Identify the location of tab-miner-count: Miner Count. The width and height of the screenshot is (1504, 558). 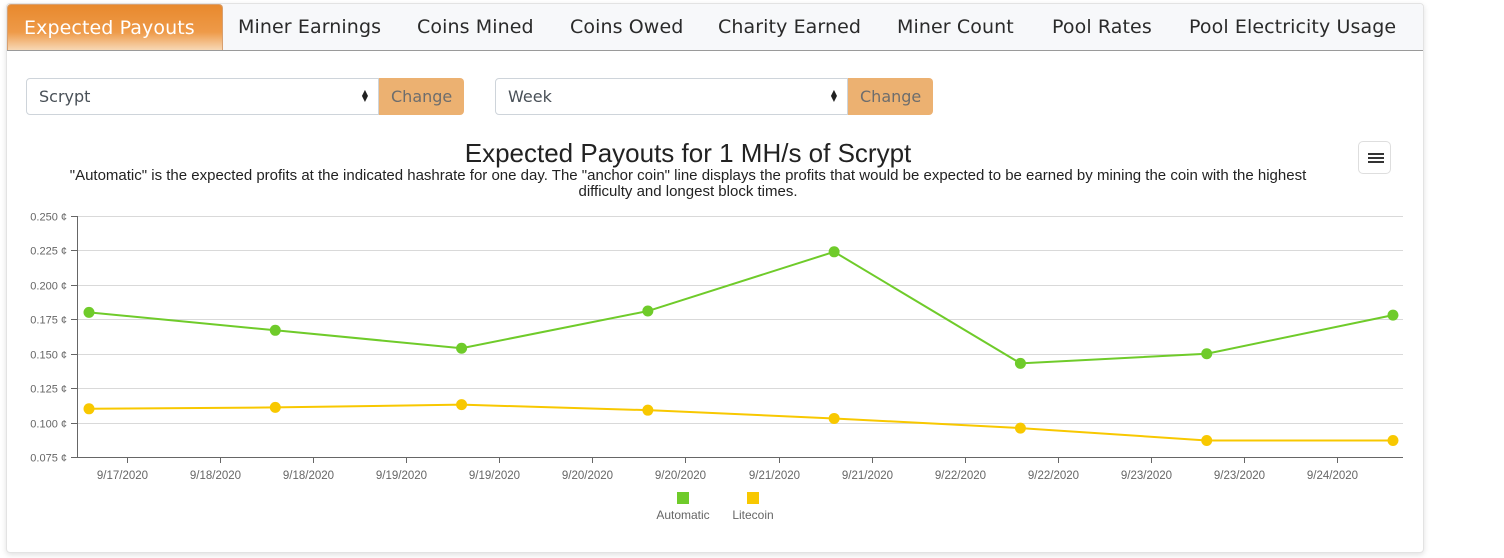
(955, 27).